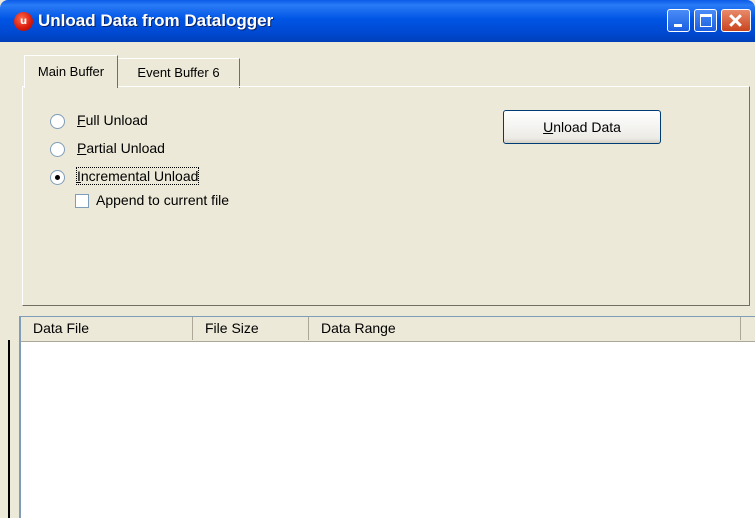 This screenshot has height=518, width=755. What do you see at coordinates (107, 328) in the screenshot?
I see `column-header-data-file: Data File` at bounding box center [107, 328].